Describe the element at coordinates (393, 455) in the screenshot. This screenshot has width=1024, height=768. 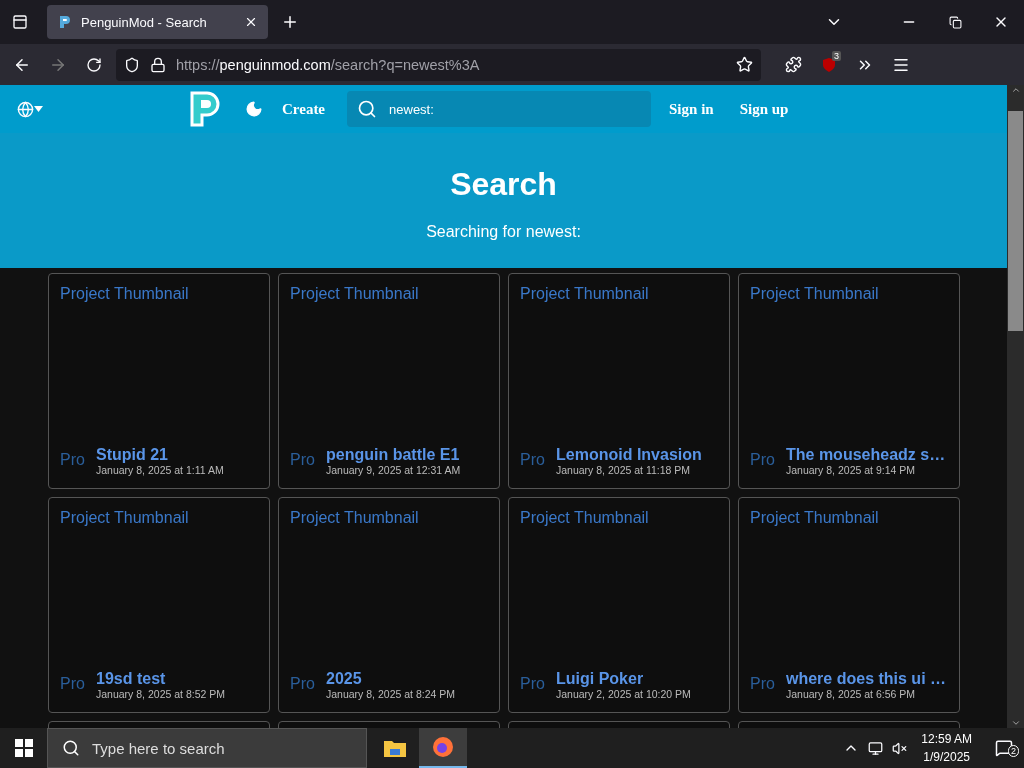
I see `project-title: penguin battle E1` at that location.